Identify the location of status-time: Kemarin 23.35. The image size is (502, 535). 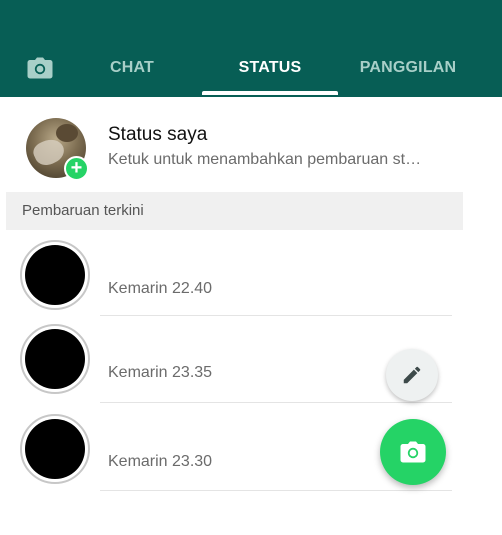
(160, 372).